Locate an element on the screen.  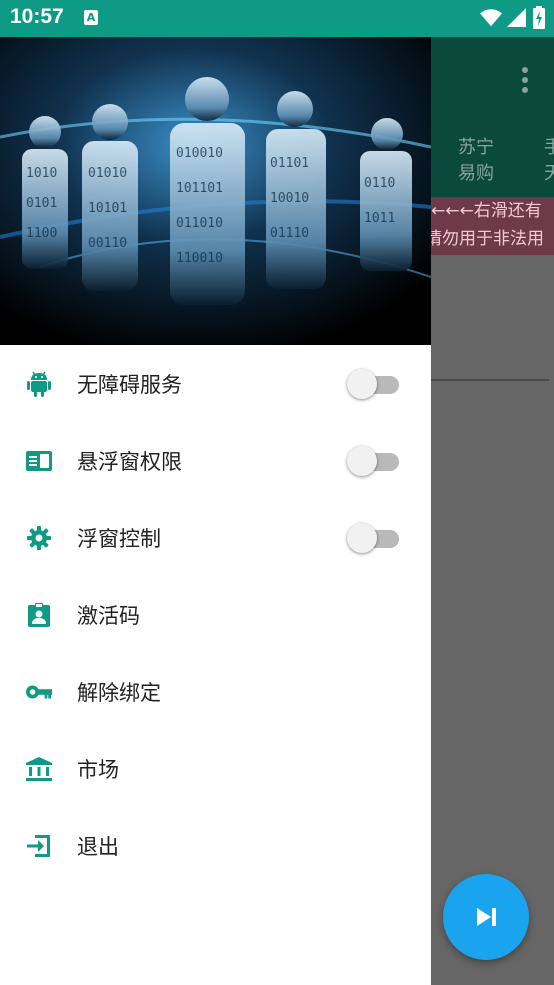
overflow-menu-icon is located at coordinates (525, 80).